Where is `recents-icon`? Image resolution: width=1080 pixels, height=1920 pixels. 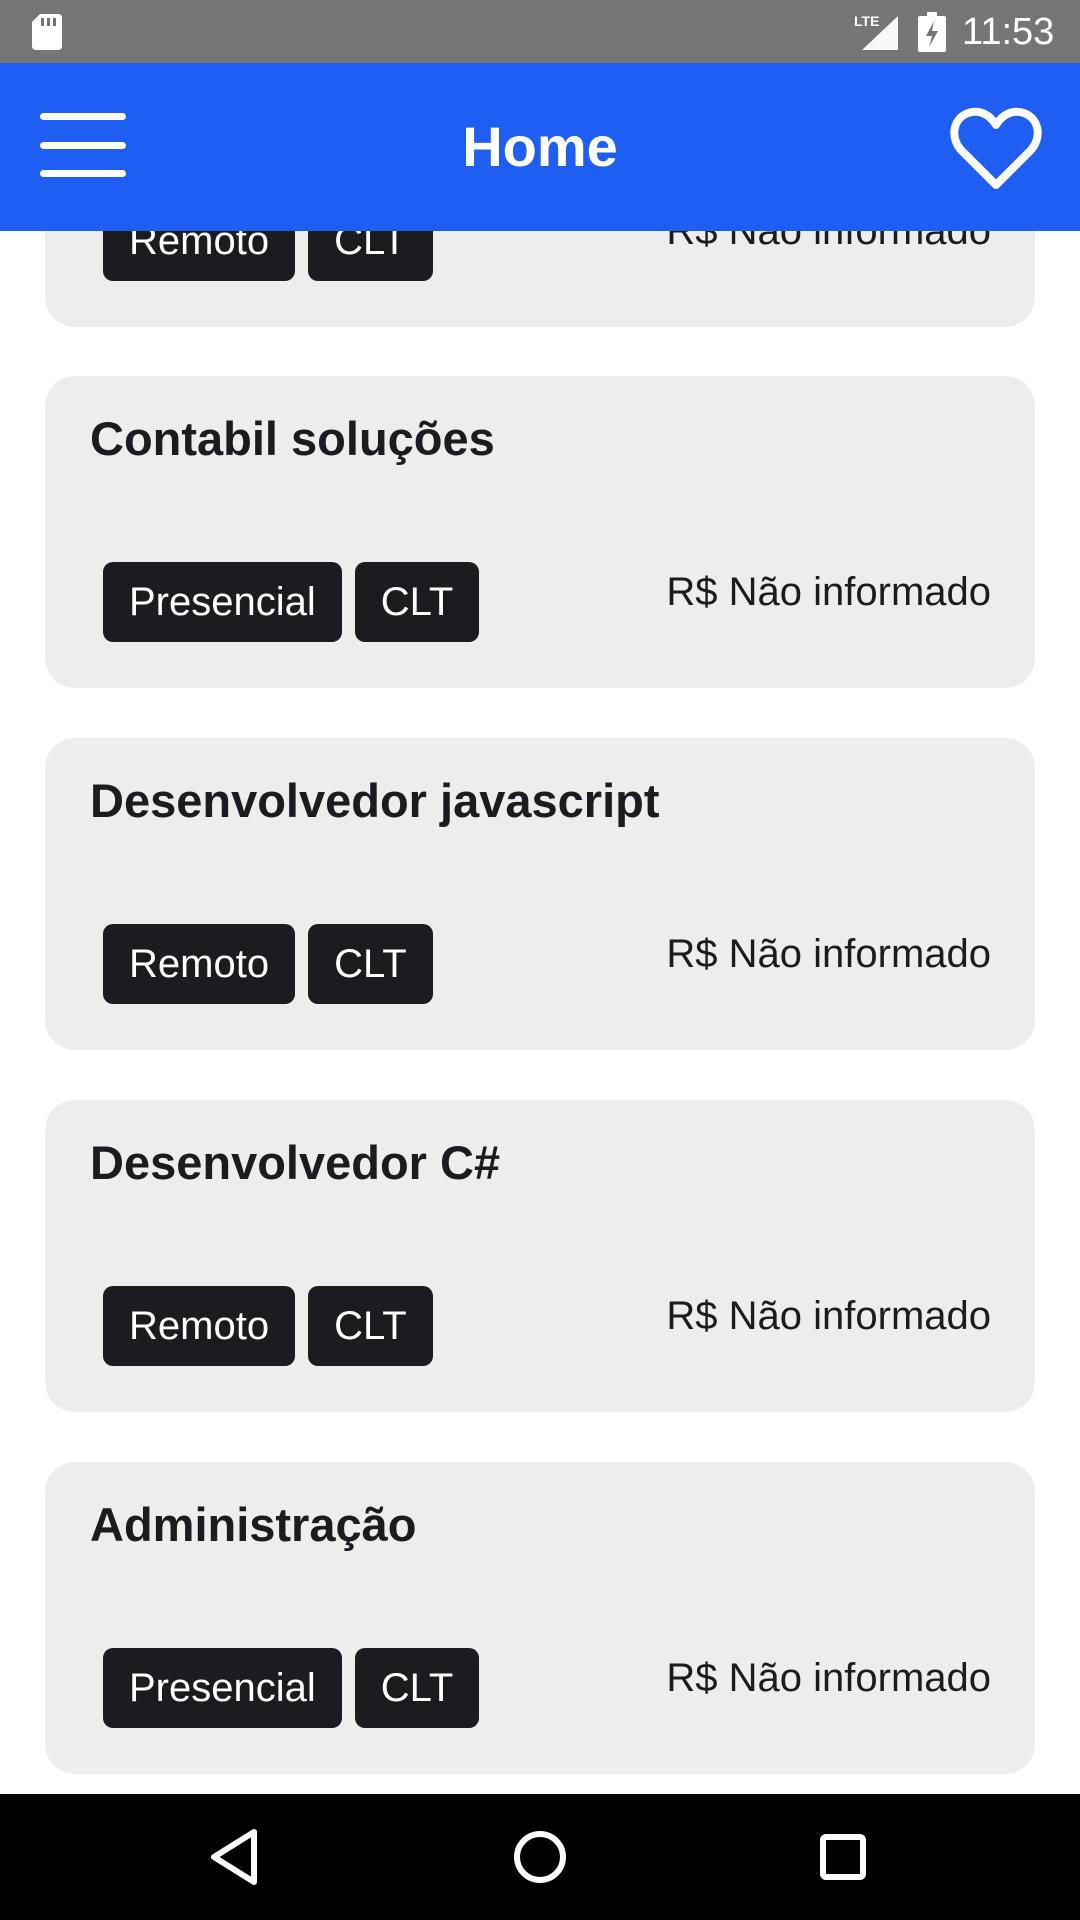 recents-icon is located at coordinates (843, 1857).